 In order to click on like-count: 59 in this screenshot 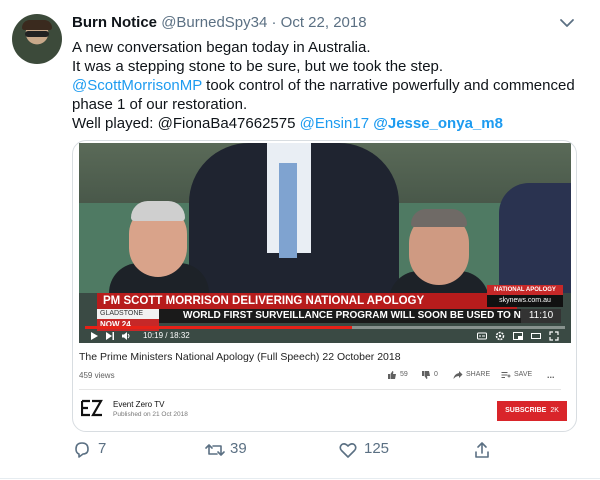, I will do `click(404, 374)`.